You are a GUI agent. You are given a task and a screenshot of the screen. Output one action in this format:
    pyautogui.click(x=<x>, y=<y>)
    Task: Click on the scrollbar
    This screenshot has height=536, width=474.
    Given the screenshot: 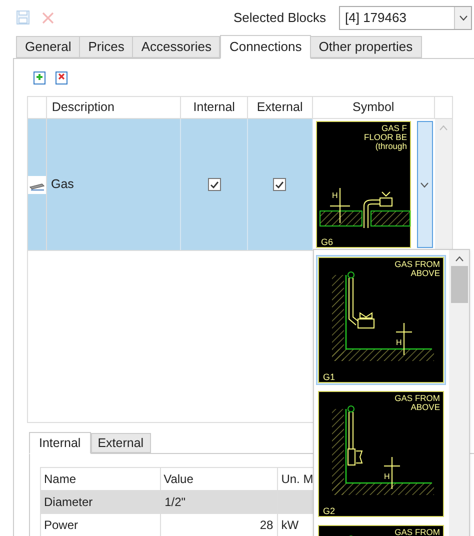 What is the action you would take?
    pyautogui.click(x=459, y=393)
    